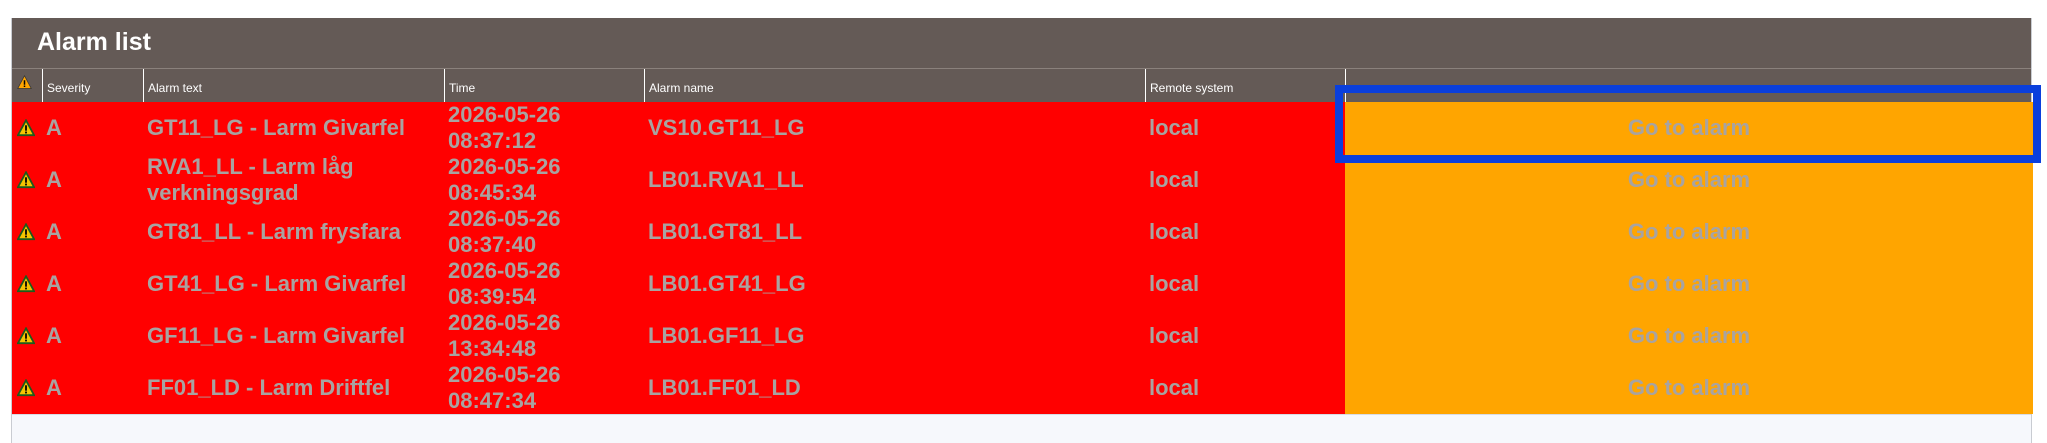 This screenshot has height=443, width=2047. I want to click on alarm-name-cell: LB01.GF11_LG, so click(894, 336).